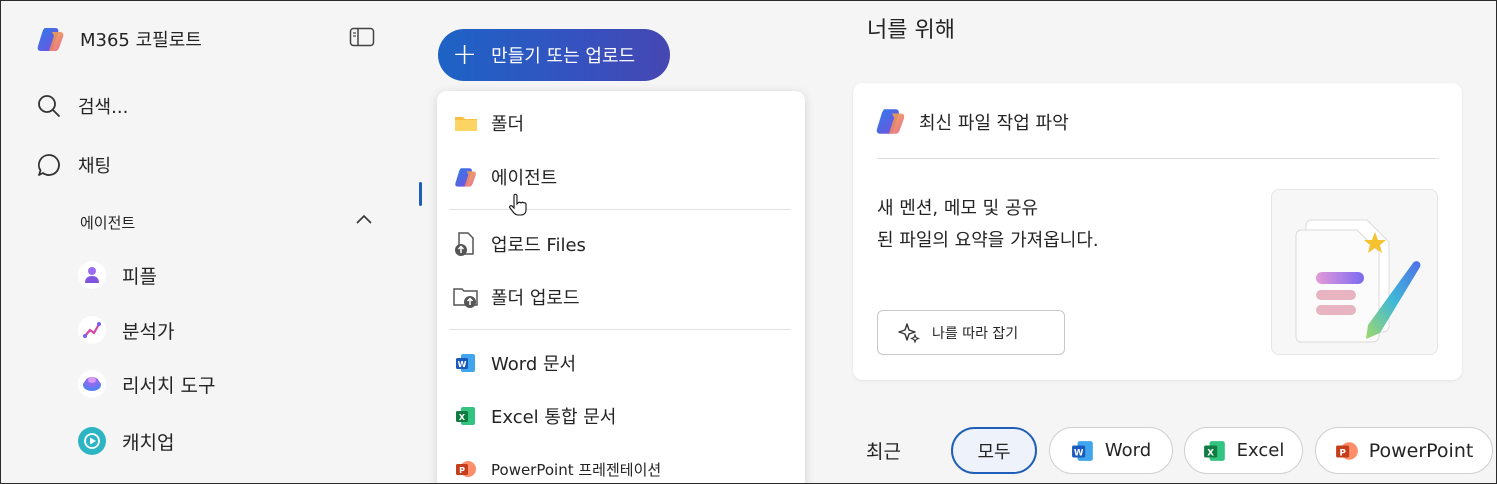  Describe the element at coordinates (169, 385) in the screenshot. I see `agent-item-label: 리서치 도구` at that location.